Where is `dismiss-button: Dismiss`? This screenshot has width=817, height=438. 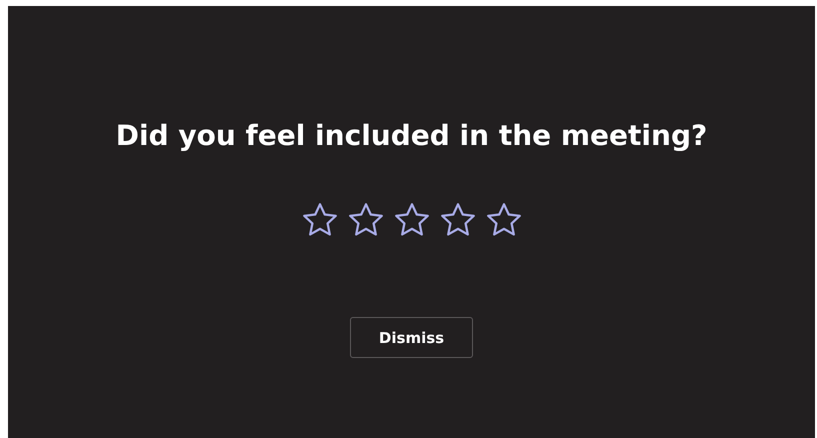
dismiss-button: Dismiss is located at coordinates (411, 337).